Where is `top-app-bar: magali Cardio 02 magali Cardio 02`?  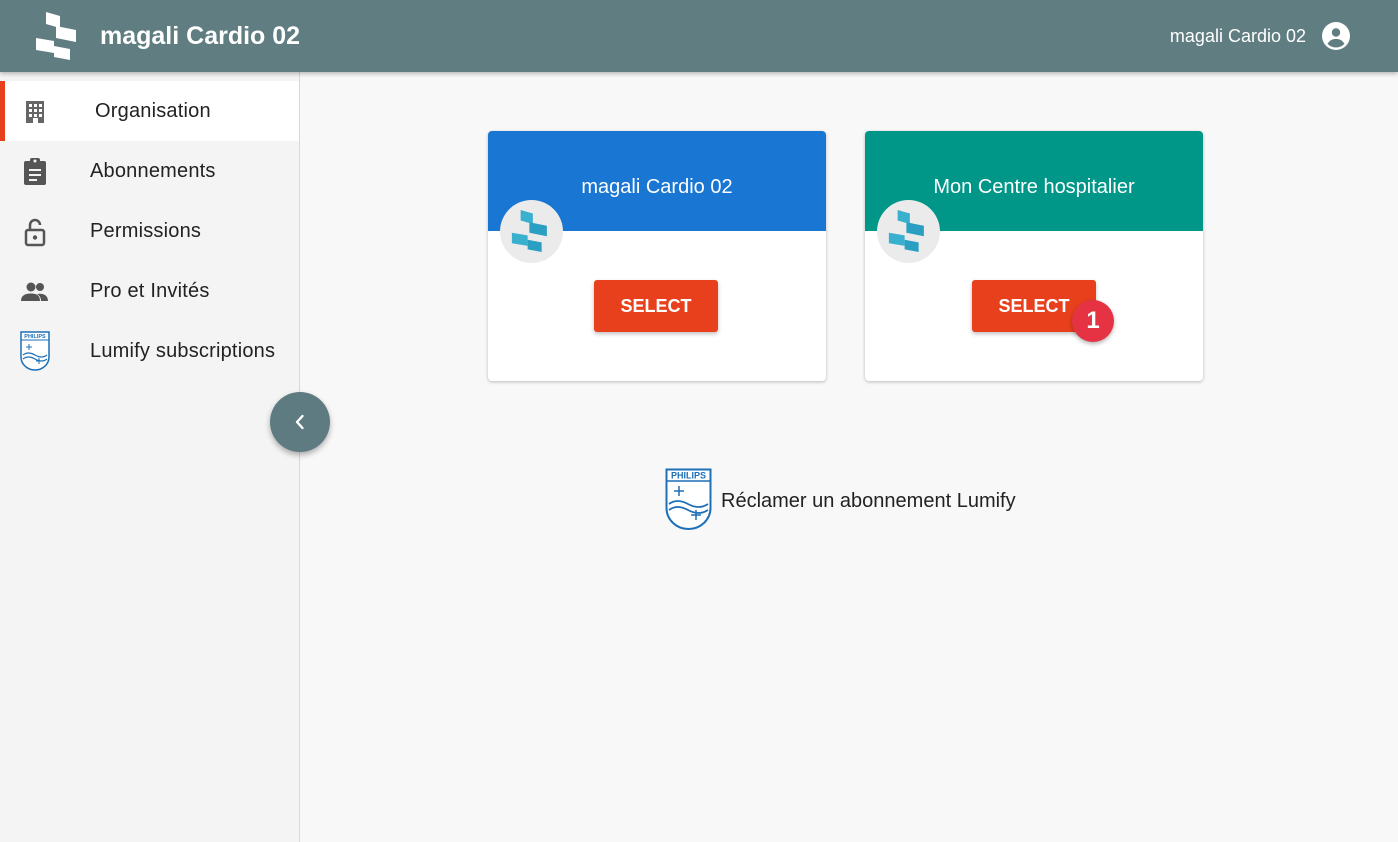 top-app-bar: magali Cardio 02 magali Cardio 02 is located at coordinates (699, 36).